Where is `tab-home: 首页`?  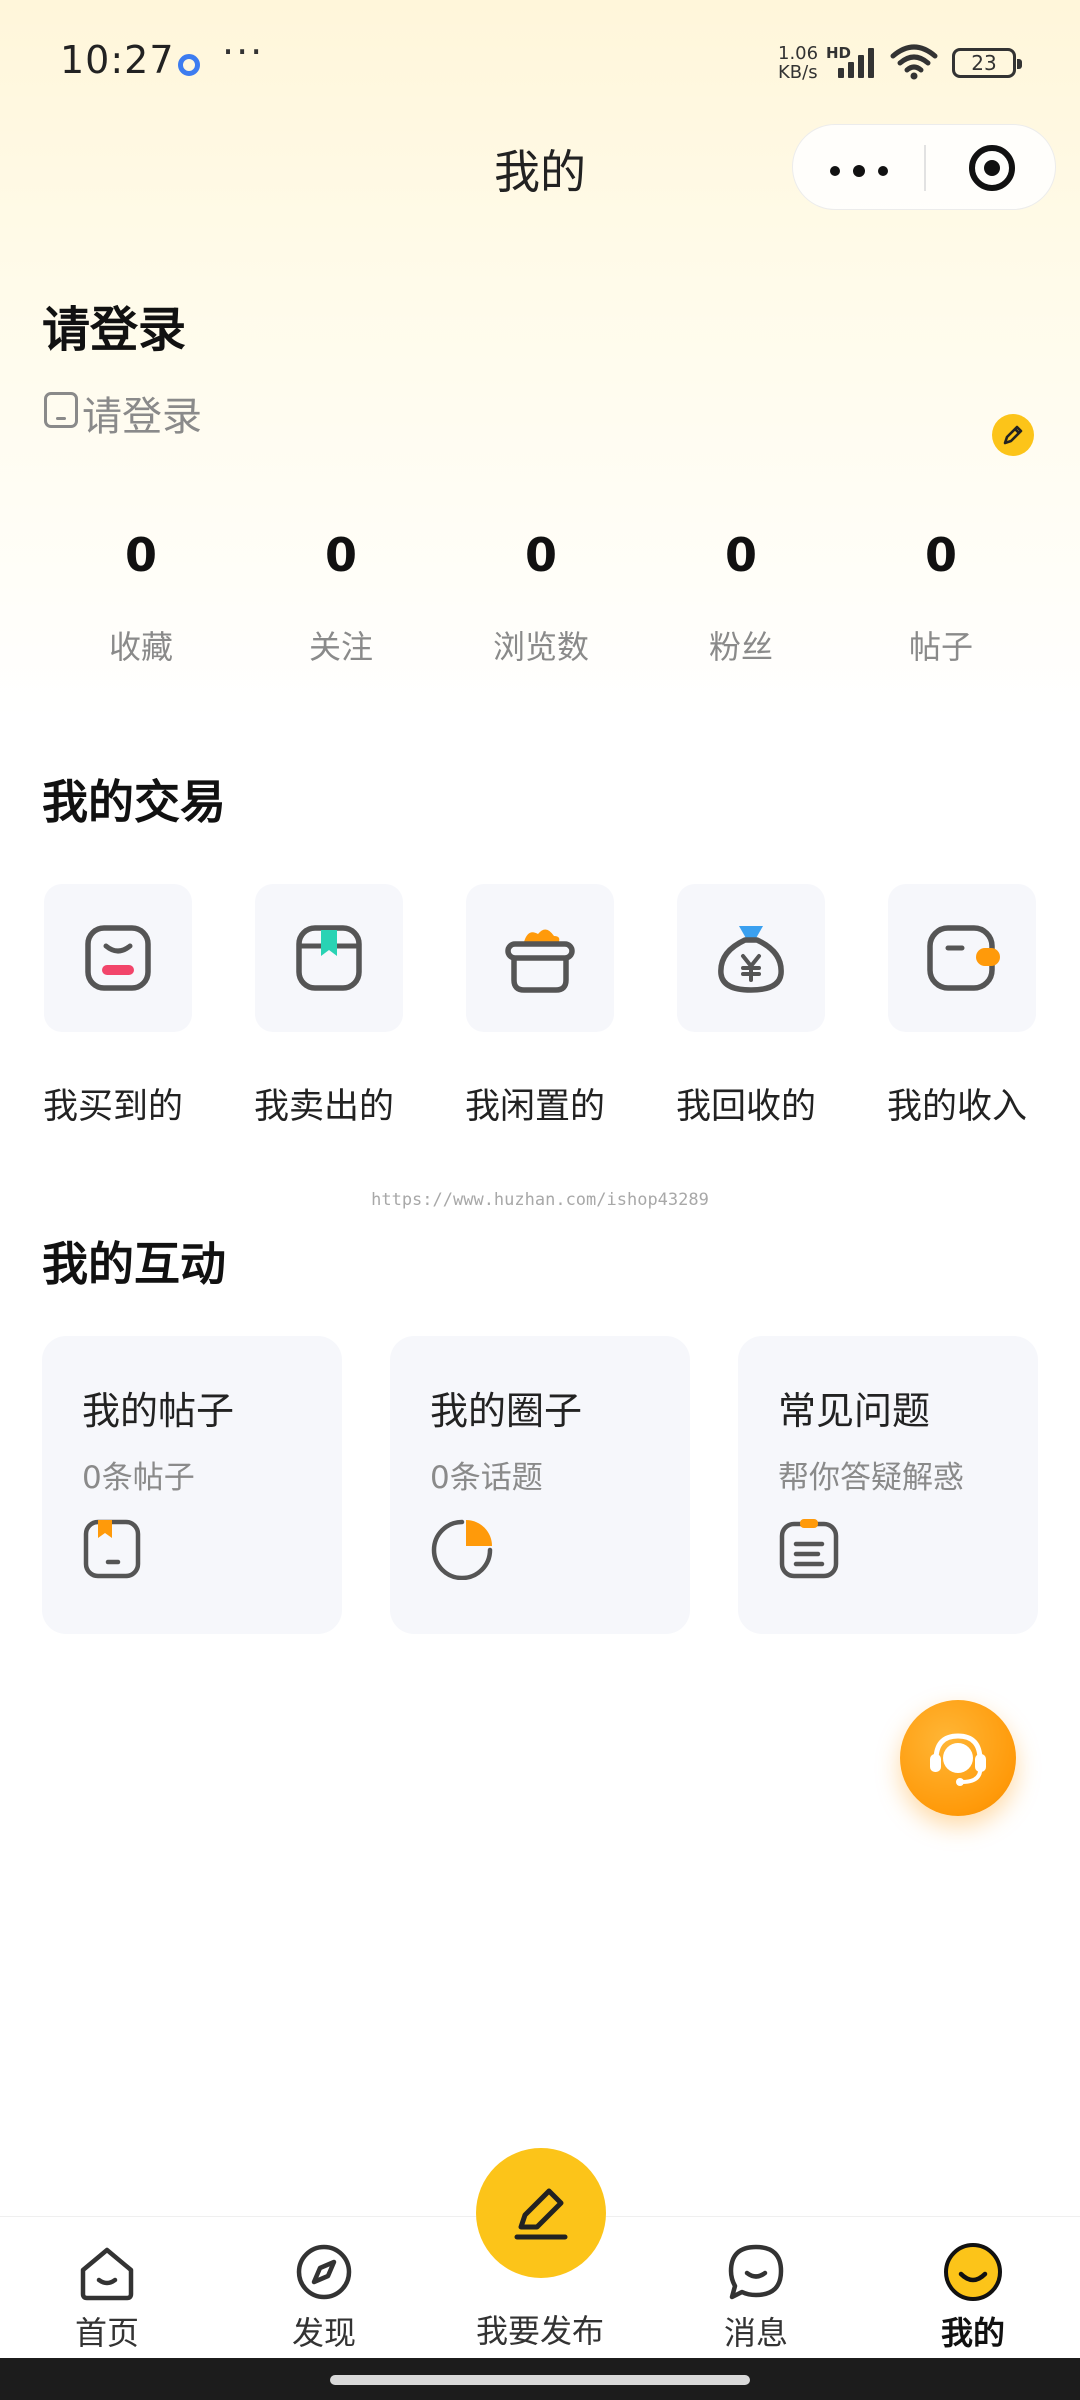
tab-home: 首页 is located at coordinates (107, 2298).